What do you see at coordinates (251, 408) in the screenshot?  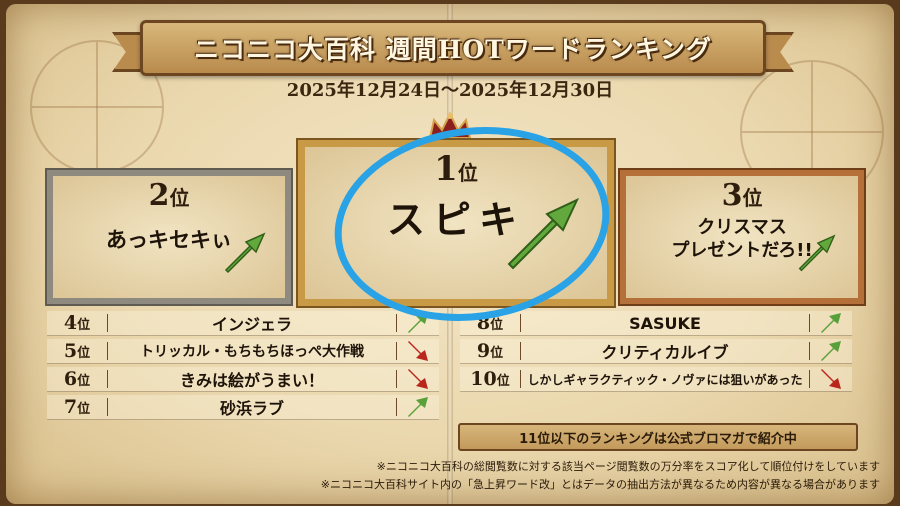 I see `rank-word: 砂浜ラブ` at bounding box center [251, 408].